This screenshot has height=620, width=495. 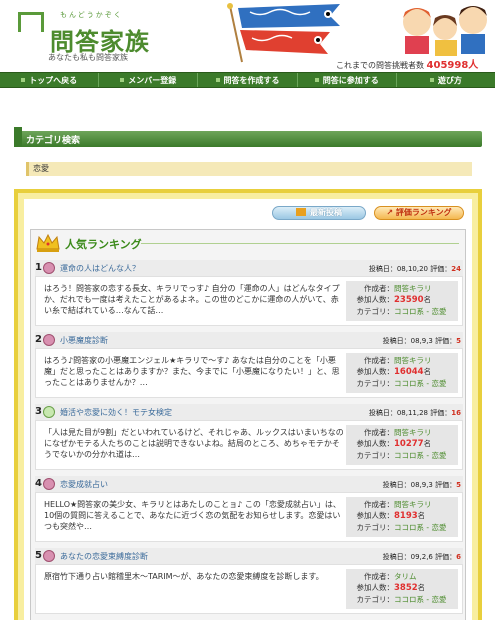 I want to click on question-title-link: 小悪魔度診断, so click(x=84, y=340).